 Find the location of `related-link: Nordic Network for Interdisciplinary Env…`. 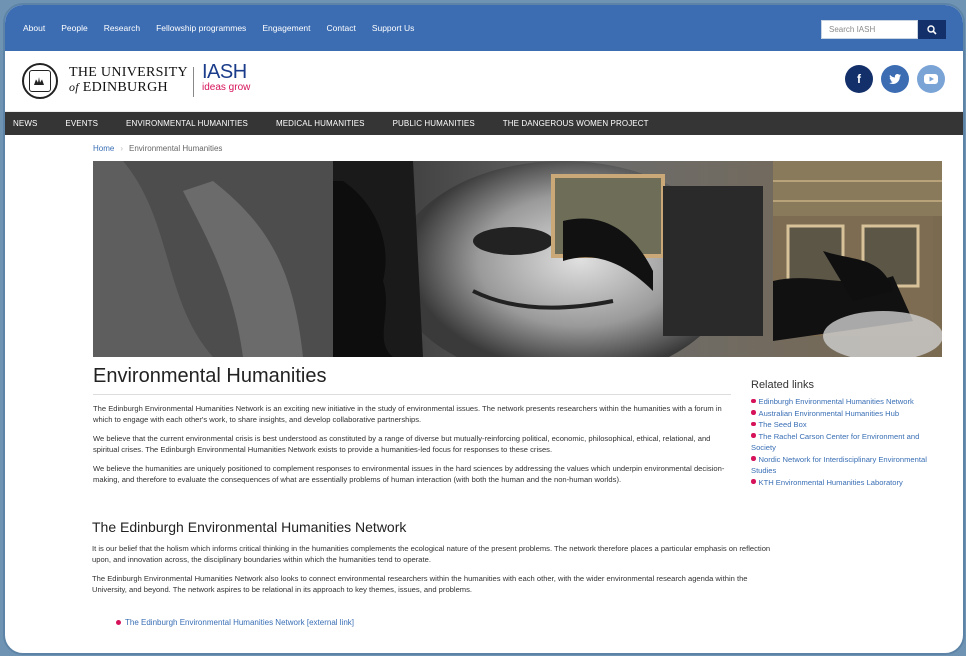

related-link: Nordic Network for Interdisciplinary Env… is located at coordinates (839, 465).